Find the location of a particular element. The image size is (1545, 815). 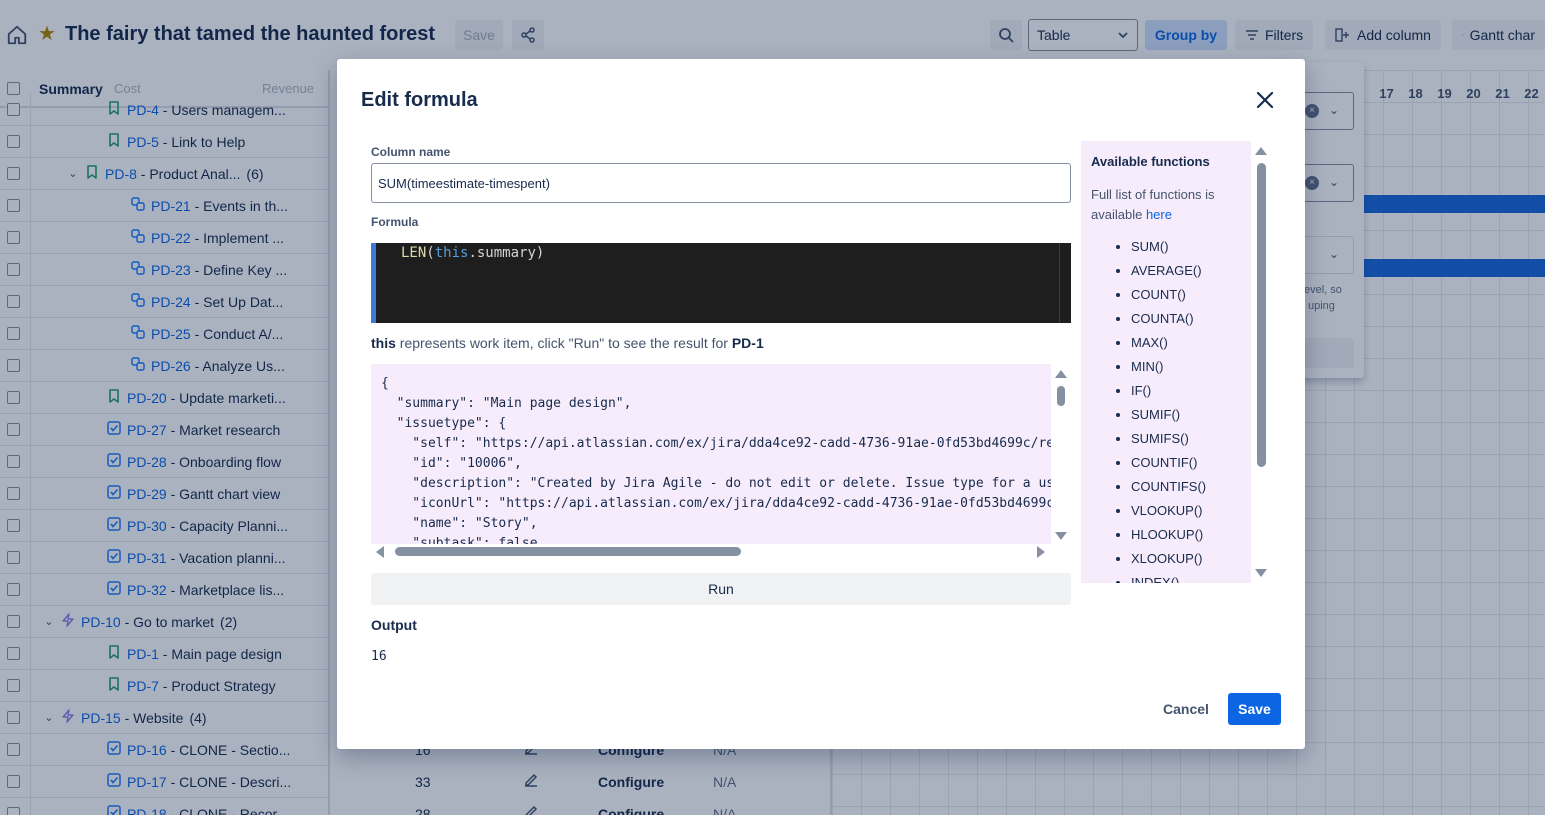

scroll-right-icon is located at coordinates (1041, 552).